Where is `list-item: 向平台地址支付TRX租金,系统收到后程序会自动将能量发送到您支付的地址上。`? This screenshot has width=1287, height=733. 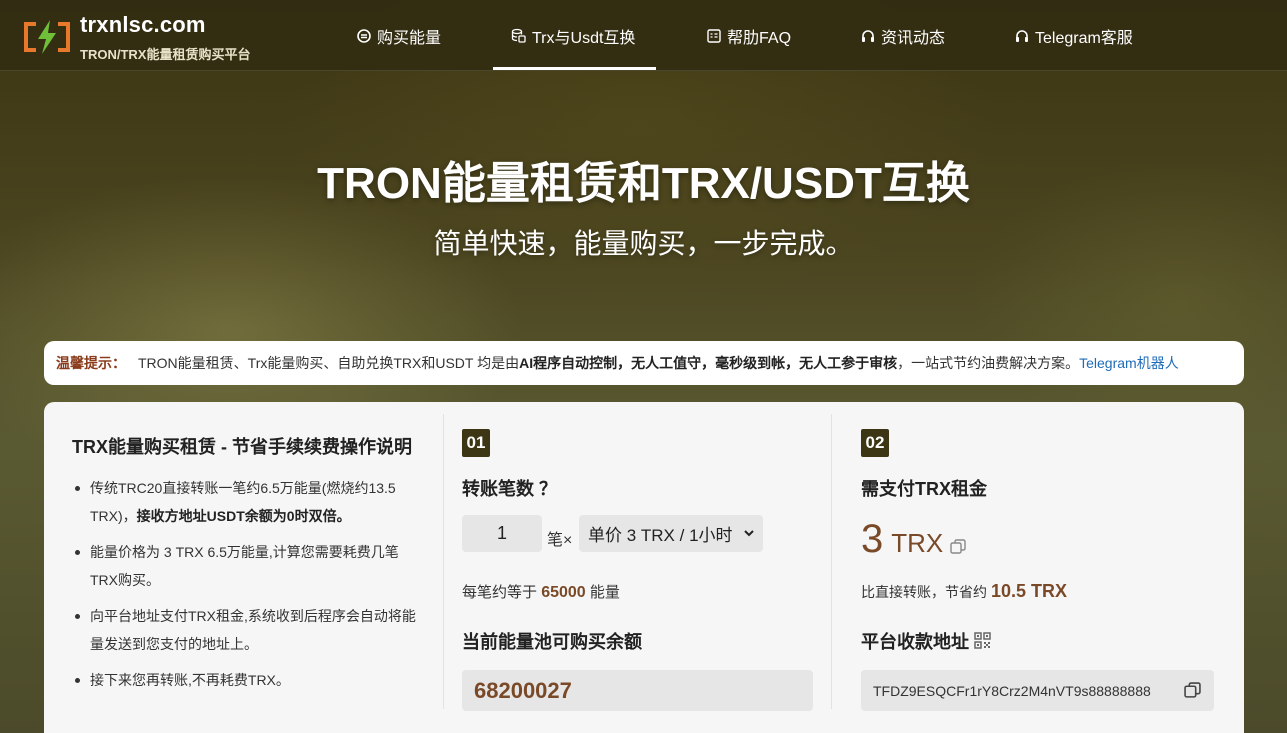
list-item: 向平台地址支付TRX租金,系统收到后程序会自动将能量发送到您支付的地址上。 is located at coordinates (247, 630).